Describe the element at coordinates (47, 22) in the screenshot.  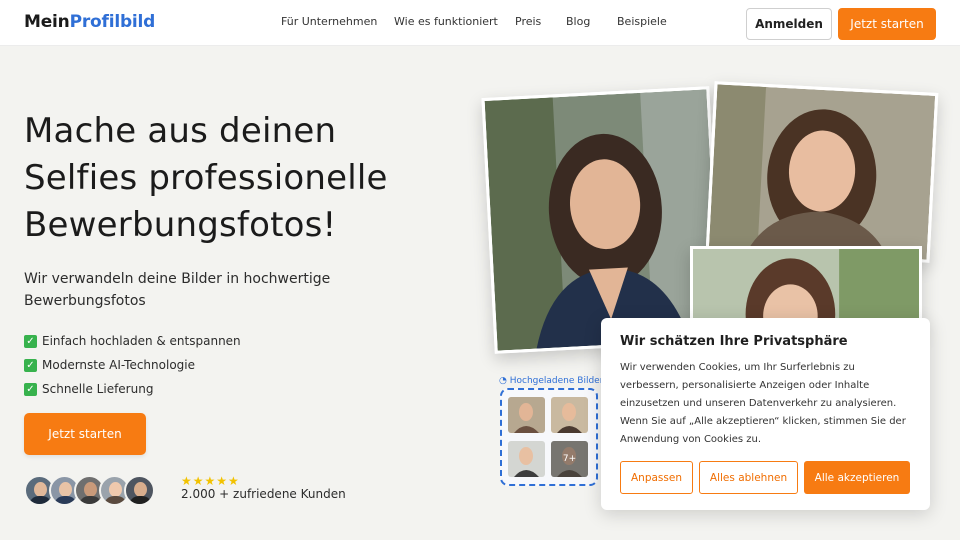
I see `brand-logo-part-1: Mein` at that location.